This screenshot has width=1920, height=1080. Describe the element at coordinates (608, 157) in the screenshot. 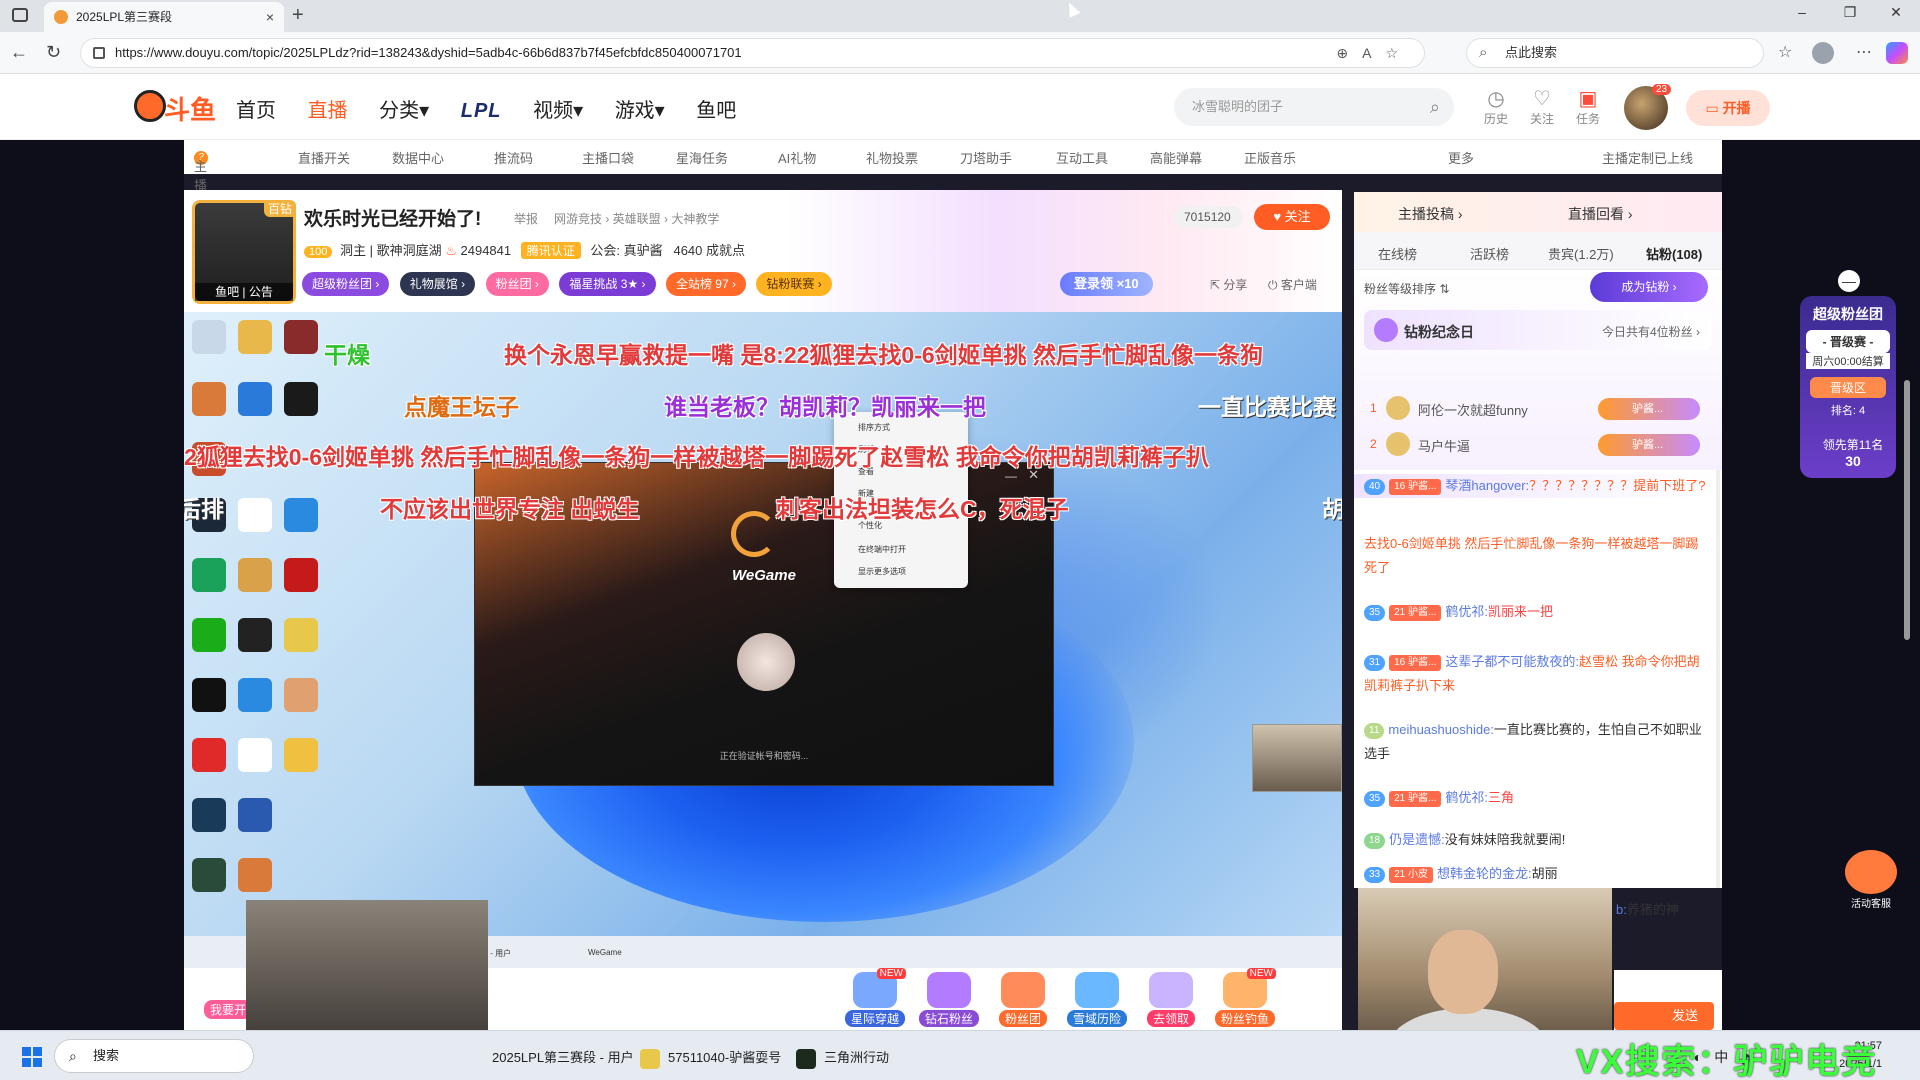

I see `subnav-pocket: 主播口袋` at that location.